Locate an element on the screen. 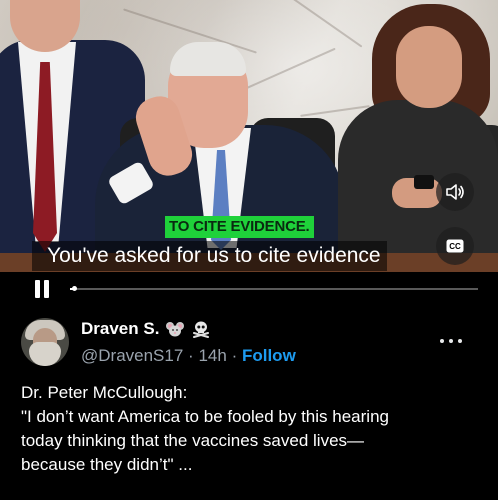 The width and height of the screenshot is (498, 500). closed-caption: You've asked for us to cite evidence is located at coordinates (209, 256).